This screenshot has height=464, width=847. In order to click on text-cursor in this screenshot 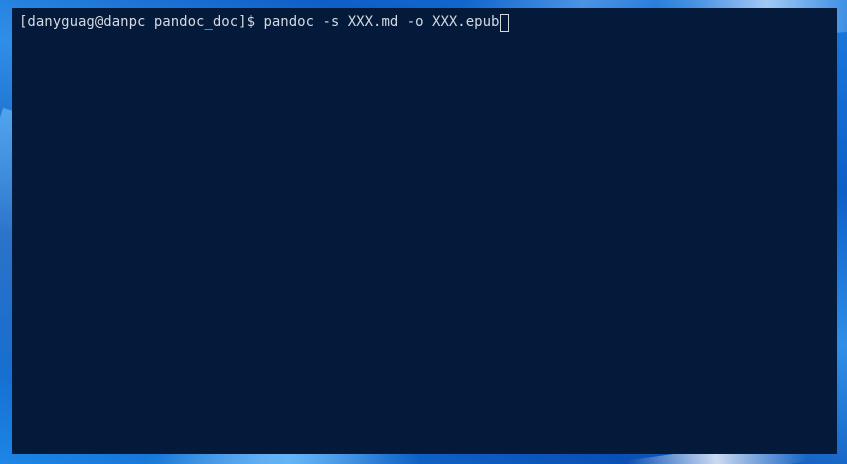, I will do `click(505, 22)`.